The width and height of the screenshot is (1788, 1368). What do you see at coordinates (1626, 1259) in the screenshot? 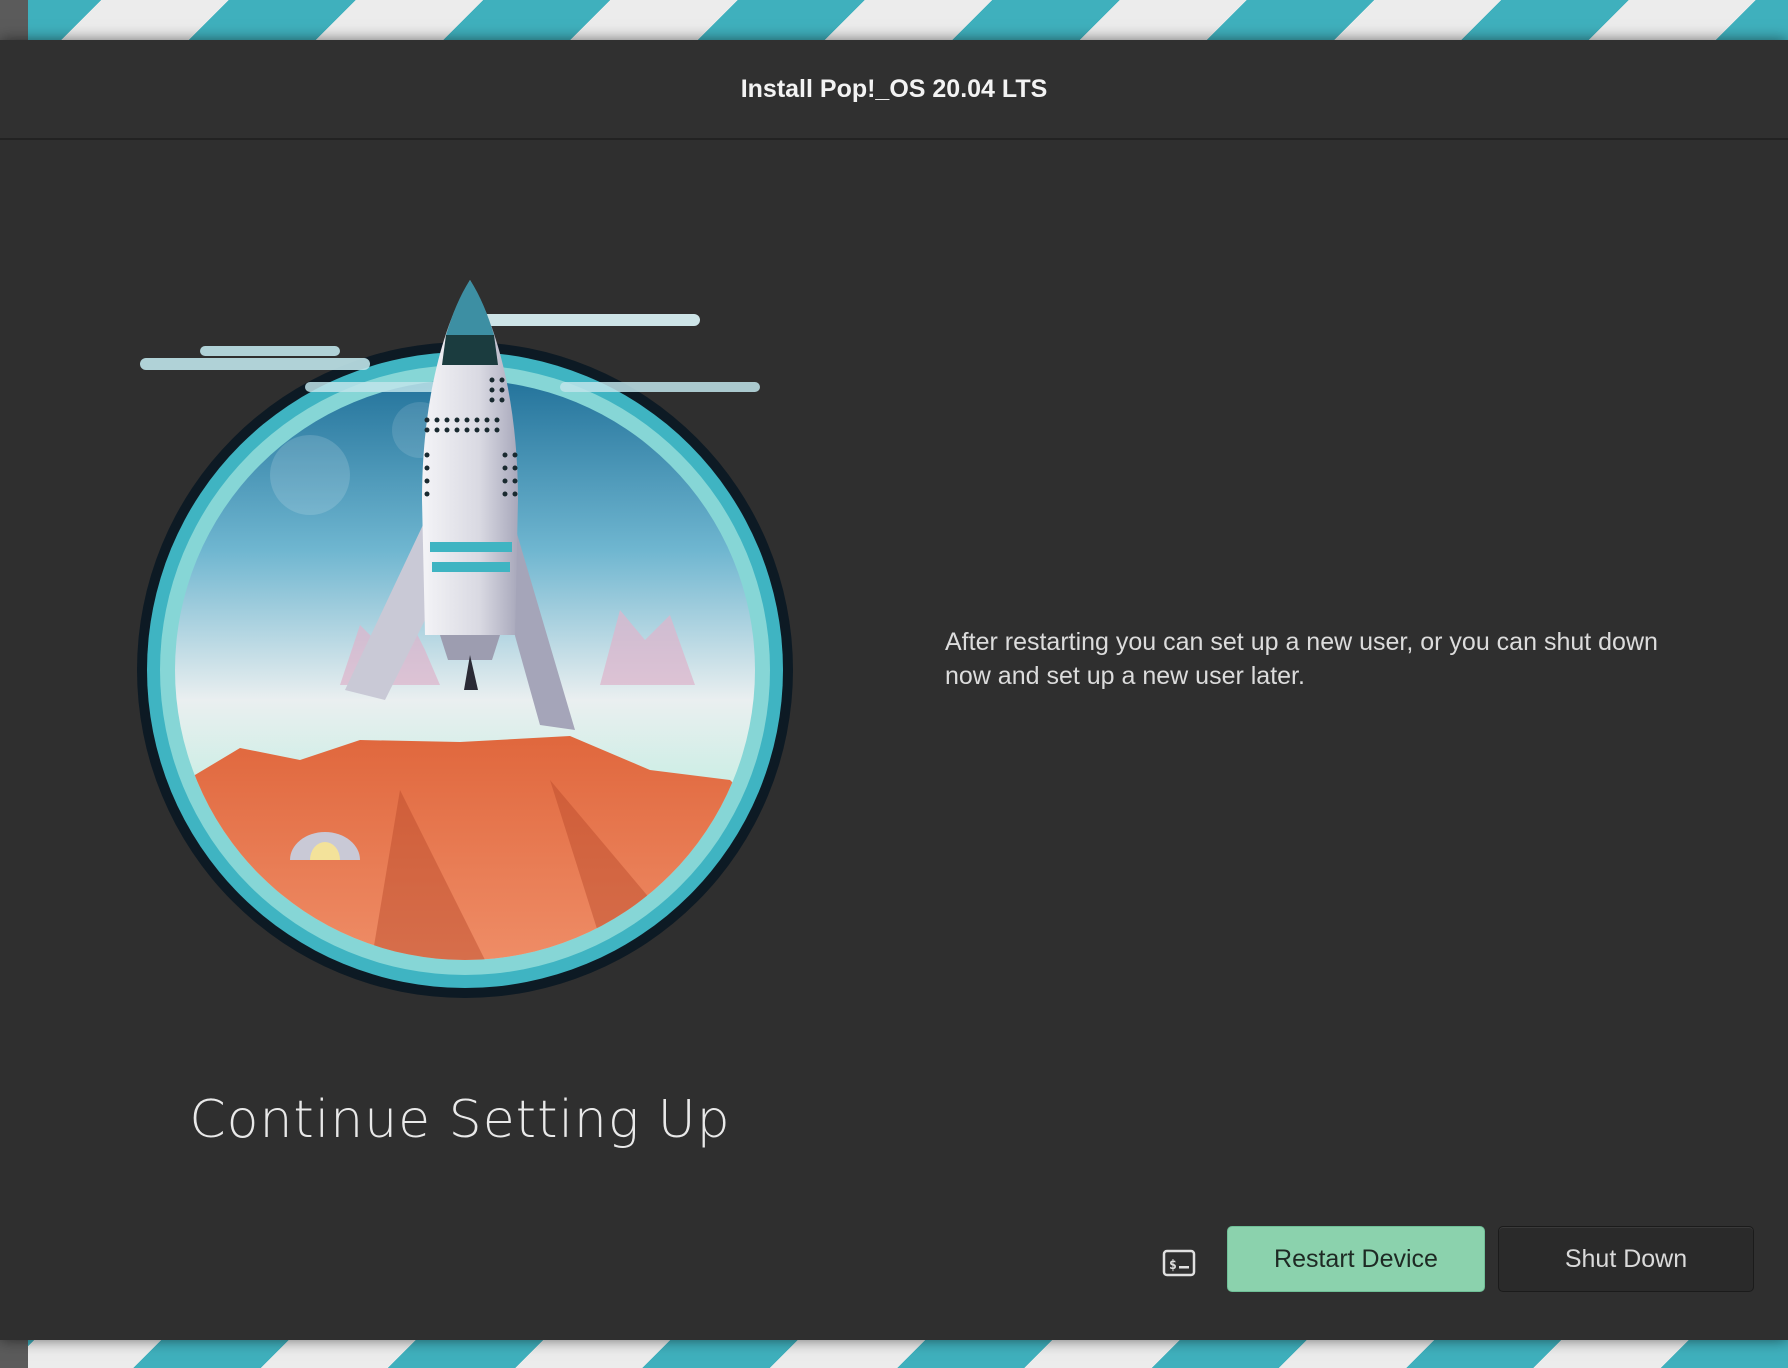
I see `shut-down-button: Shut Down` at bounding box center [1626, 1259].